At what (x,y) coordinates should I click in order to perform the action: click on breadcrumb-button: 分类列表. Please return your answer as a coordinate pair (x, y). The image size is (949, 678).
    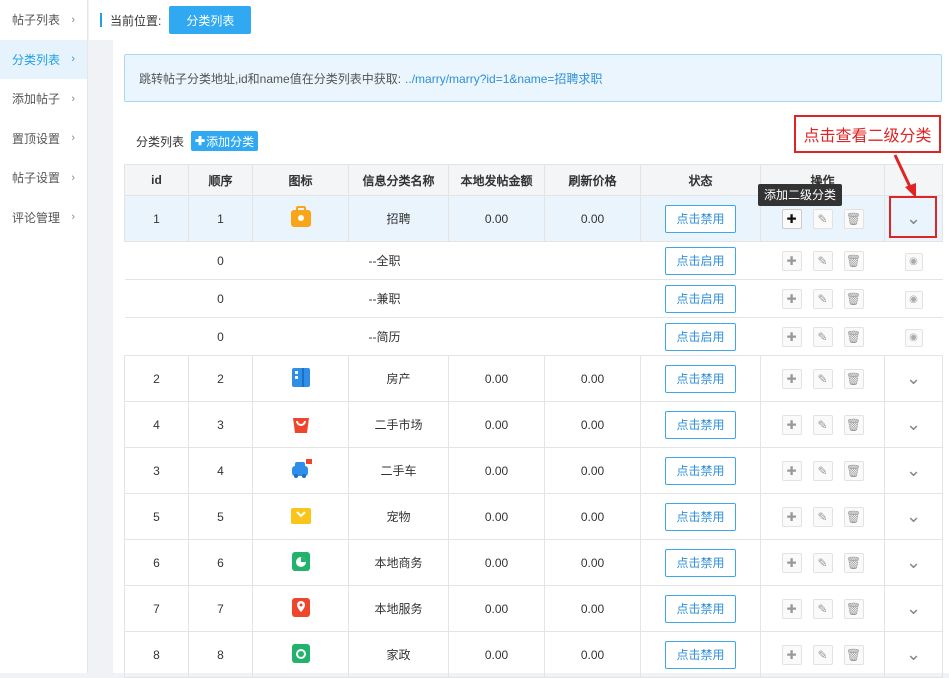
    Looking at the image, I should click on (210, 20).